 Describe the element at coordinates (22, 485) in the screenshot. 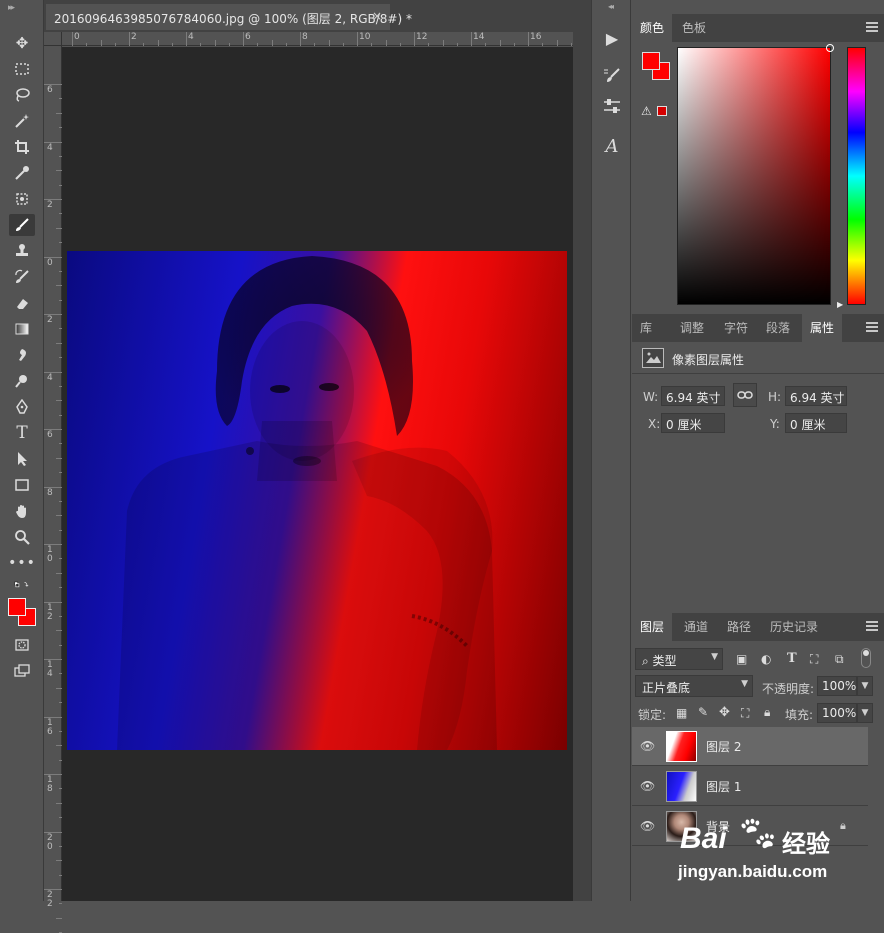

I see `rectangle-tool-icon` at that location.